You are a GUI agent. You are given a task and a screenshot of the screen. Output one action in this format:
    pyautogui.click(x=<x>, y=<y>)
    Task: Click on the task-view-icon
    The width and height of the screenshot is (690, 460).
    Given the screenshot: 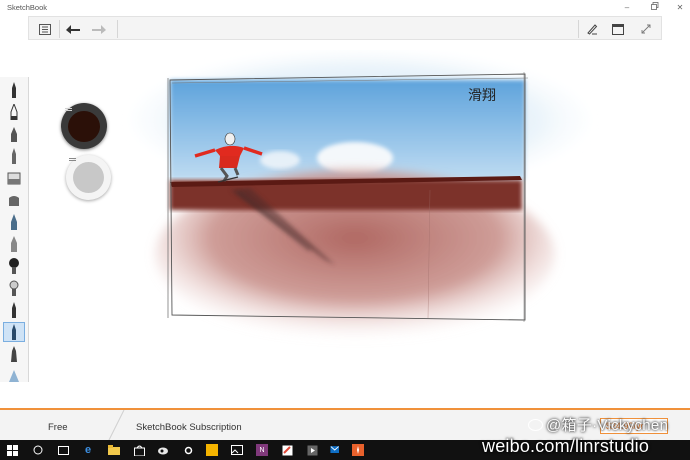 What is the action you would take?
    pyautogui.click(x=63, y=450)
    